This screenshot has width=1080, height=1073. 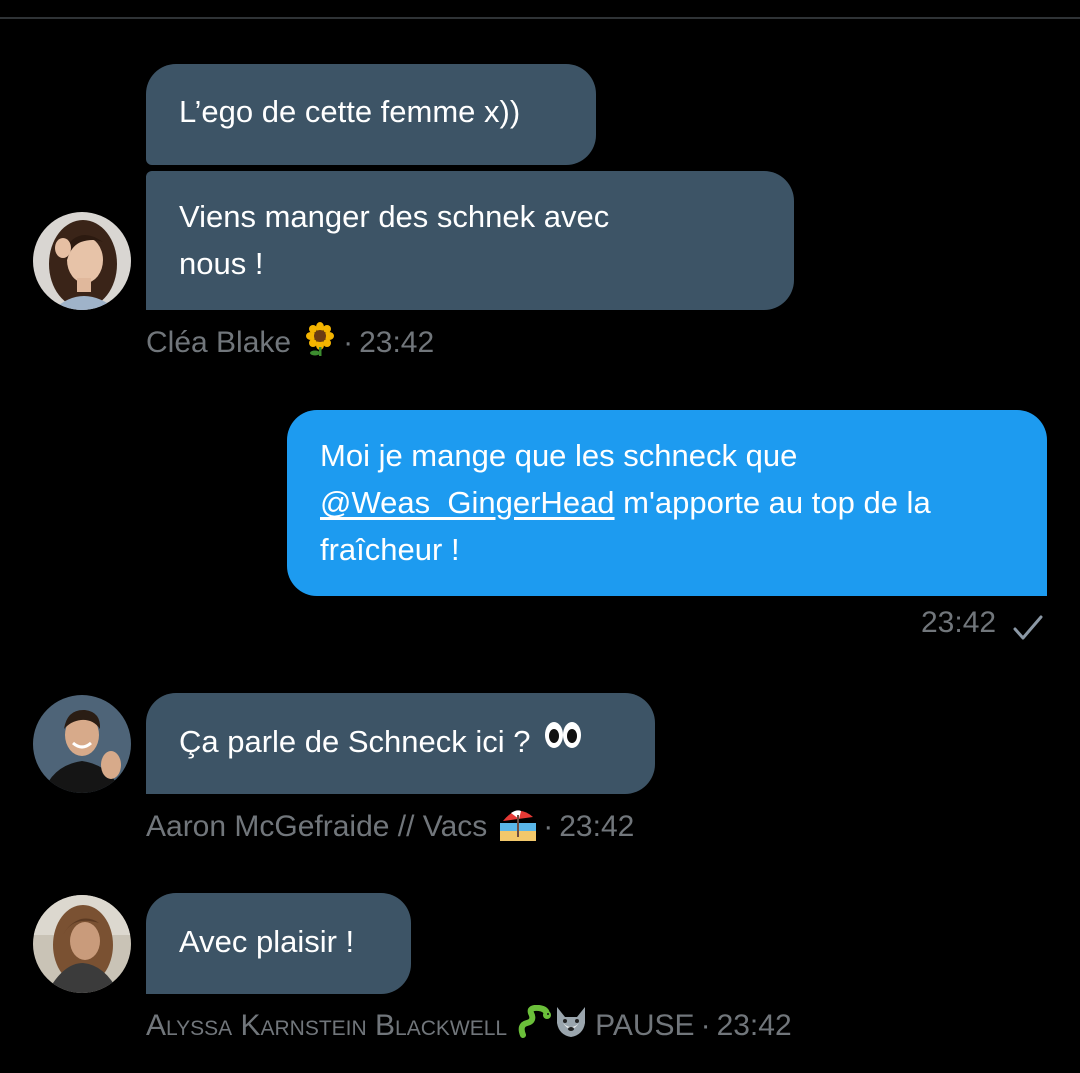 I want to click on message-text: Moi je mange que les schneck que, so click(x=559, y=455).